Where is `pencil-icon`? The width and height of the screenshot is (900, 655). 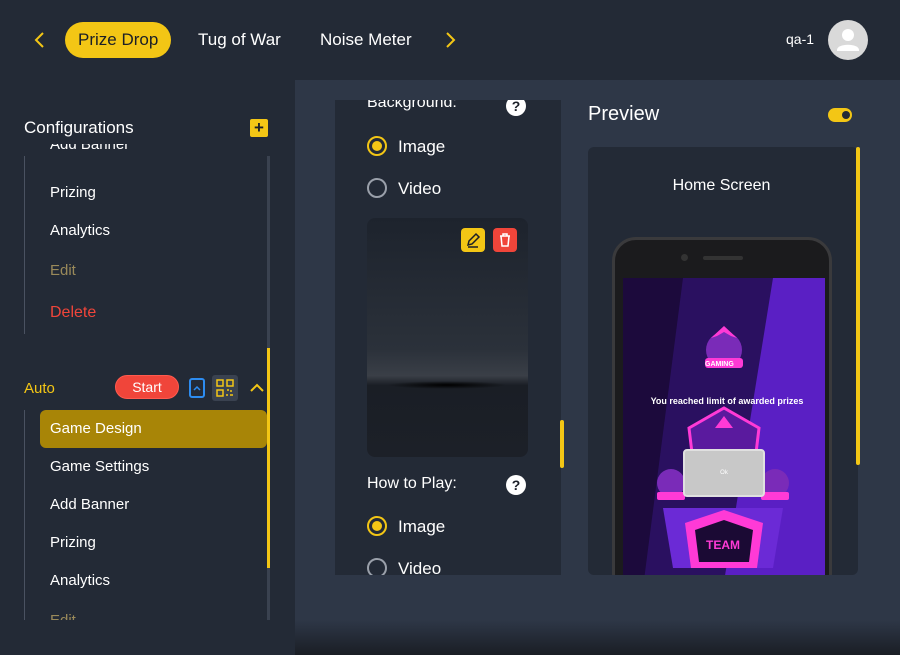 pencil-icon is located at coordinates (473, 240).